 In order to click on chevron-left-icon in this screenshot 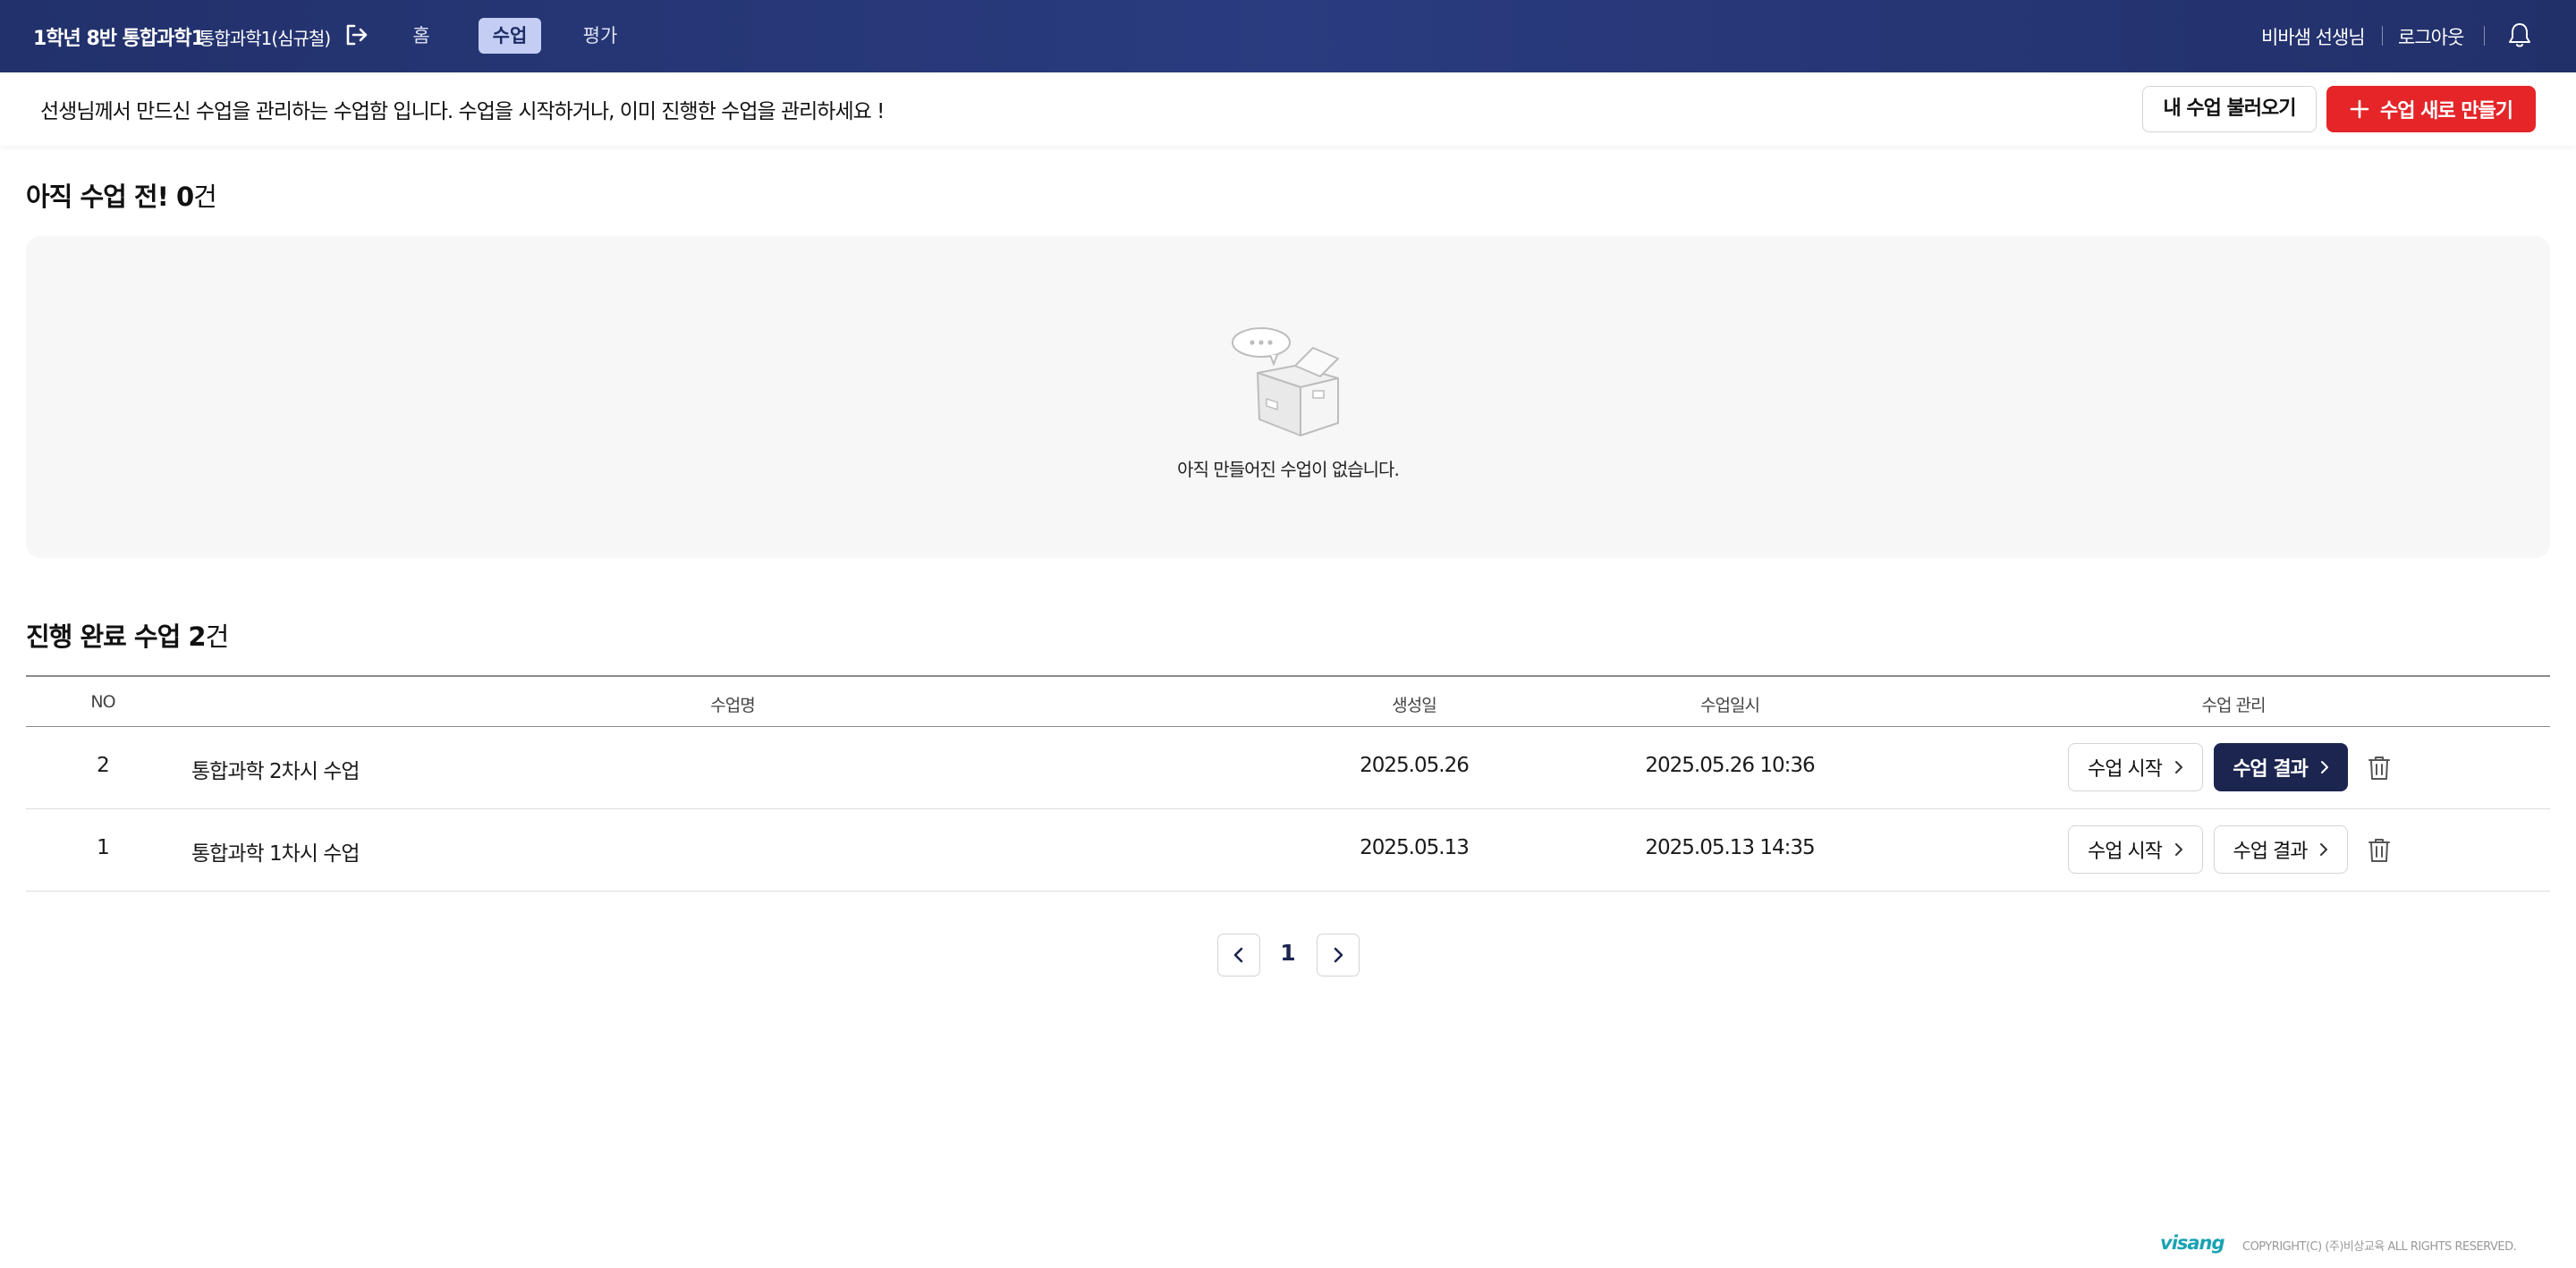, I will do `click(1238, 955)`.